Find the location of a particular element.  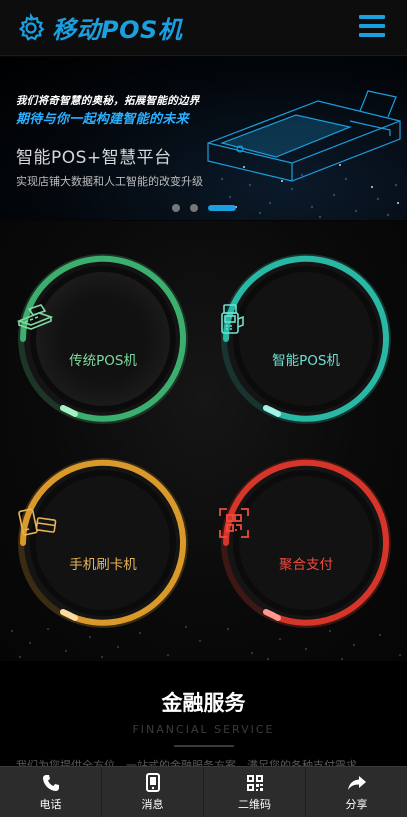

banner-tagline: 我们将奇智慧的奥秘，拓展智能的边界 is located at coordinates (108, 101).